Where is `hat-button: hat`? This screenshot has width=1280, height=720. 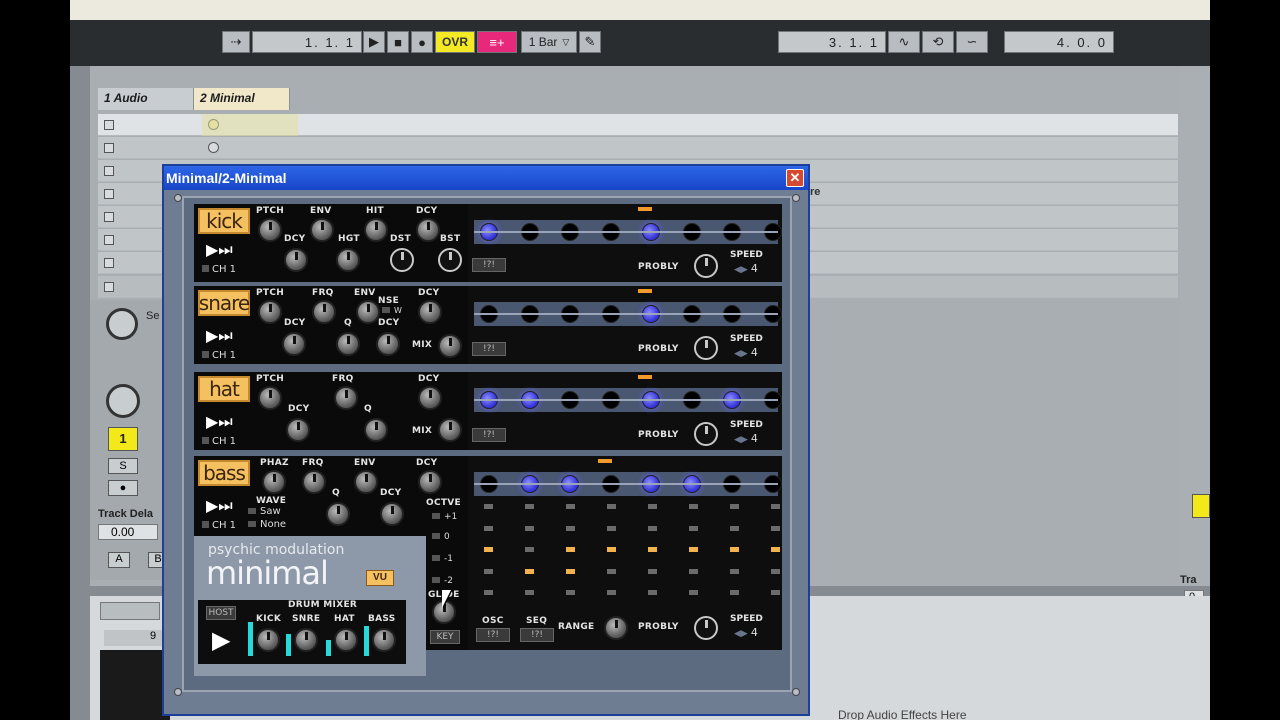
hat-button: hat is located at coordinates (224, 389).